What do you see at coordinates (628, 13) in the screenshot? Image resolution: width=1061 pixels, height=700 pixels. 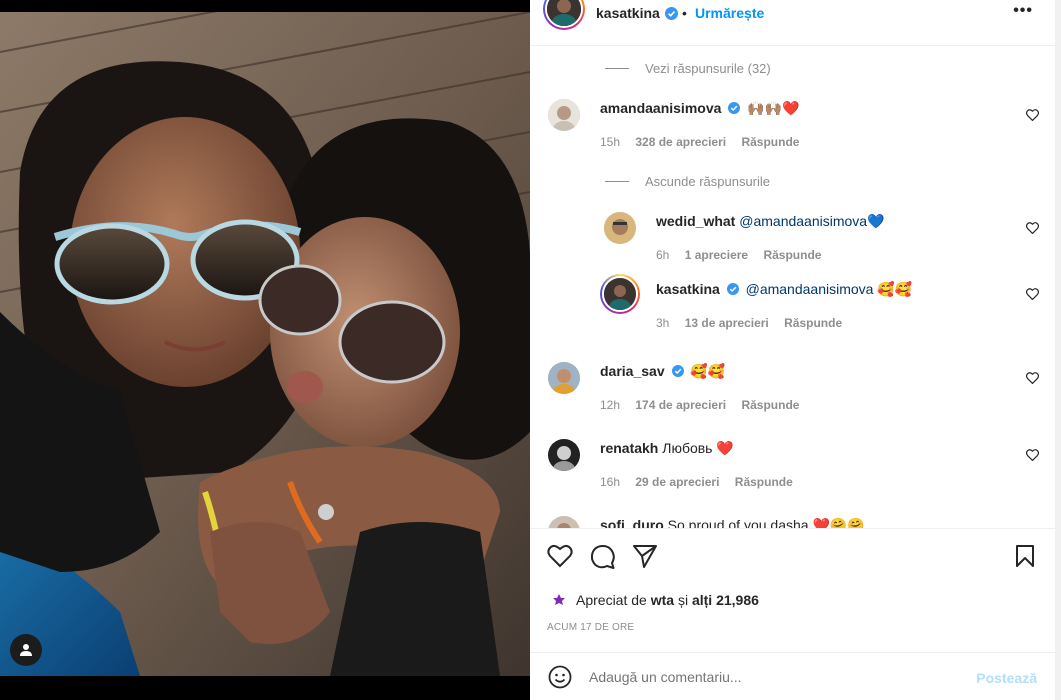 I see `author-username: kasatkina` at bounding box center [628, 13].